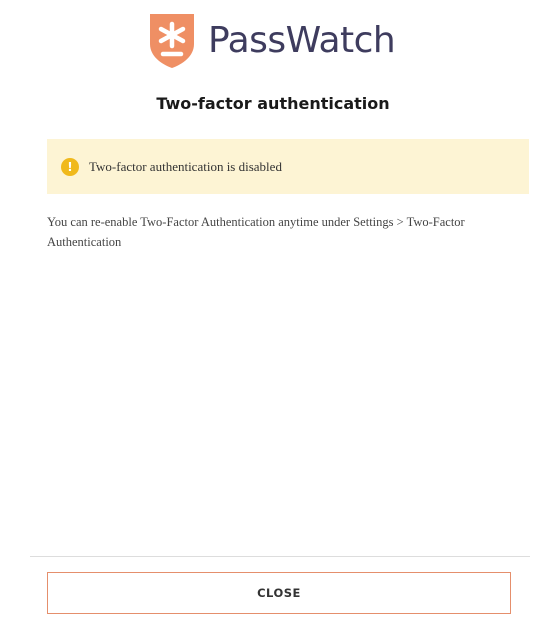 The image size is (546, 628). I want to click on close-button: CLOSE, so click(279, 593).